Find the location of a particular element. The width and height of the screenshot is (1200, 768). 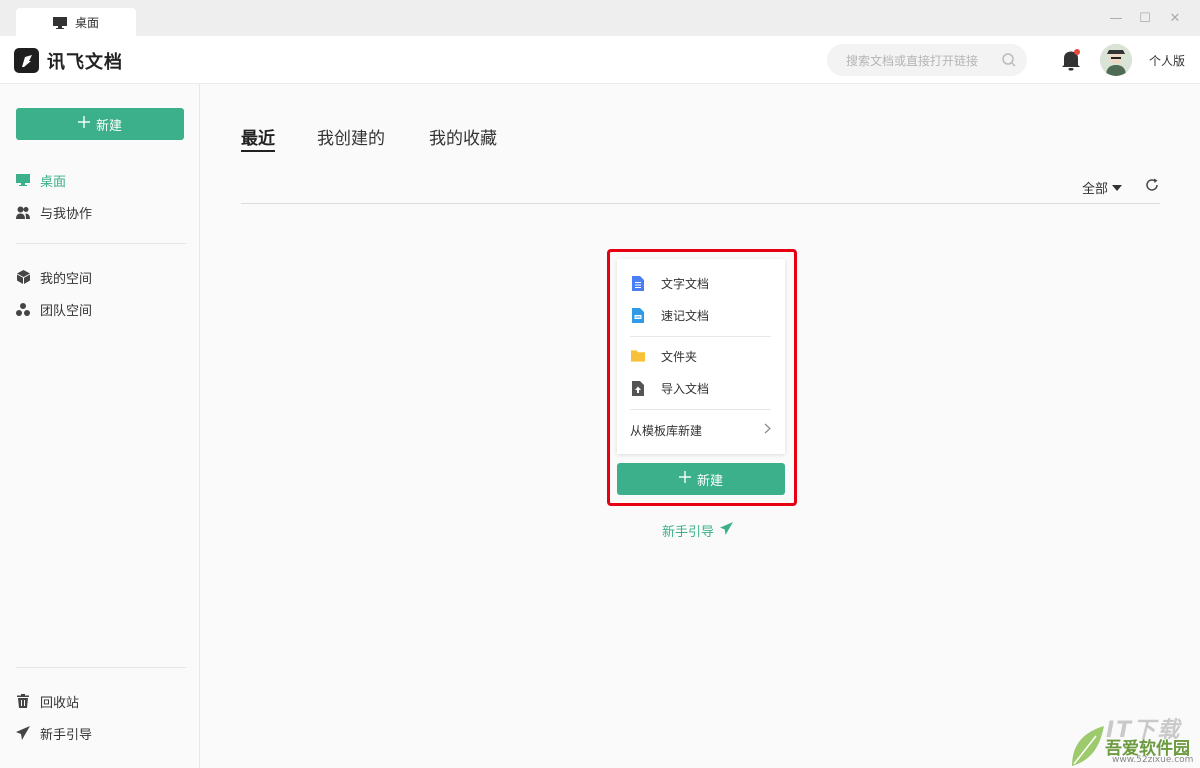

main-new-button: 新建 is located at coordinates (701, 479).